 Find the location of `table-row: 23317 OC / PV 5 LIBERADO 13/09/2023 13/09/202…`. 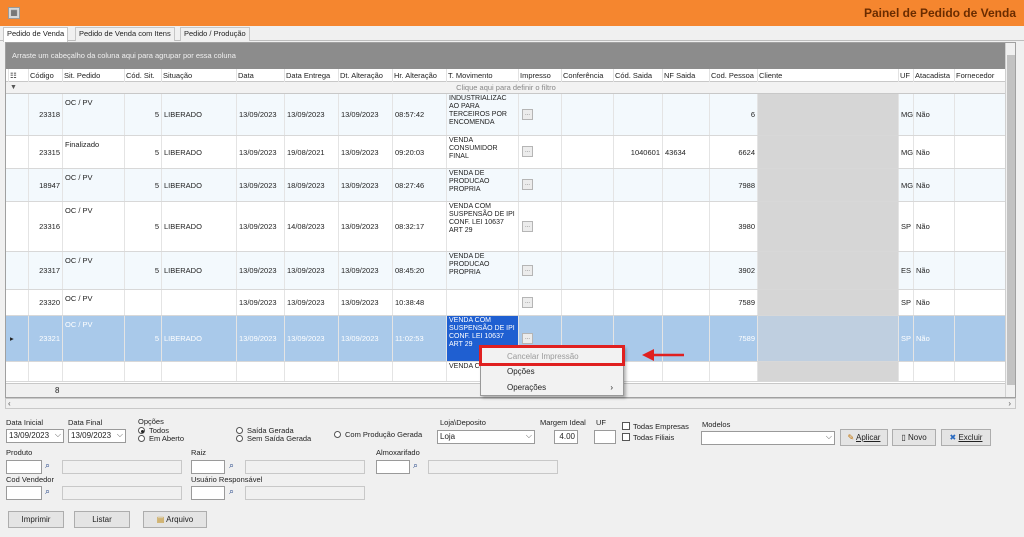

table-row: 23317 OC / PV 5 LIBERADO 13/09/2023 13/09/202… is located at coordinates (506, 271).